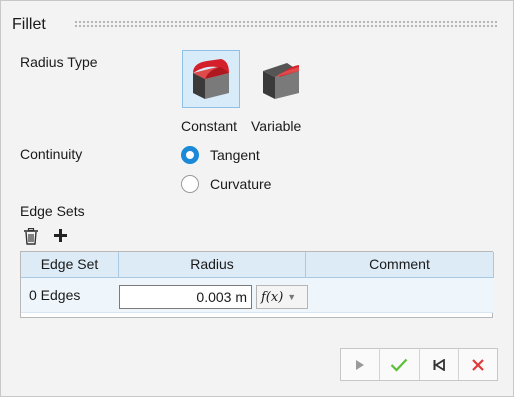 Image resolution: width=514 pixels, height=397 pixels. I want to click on tangent-label: Tangent, so click(235, 155).